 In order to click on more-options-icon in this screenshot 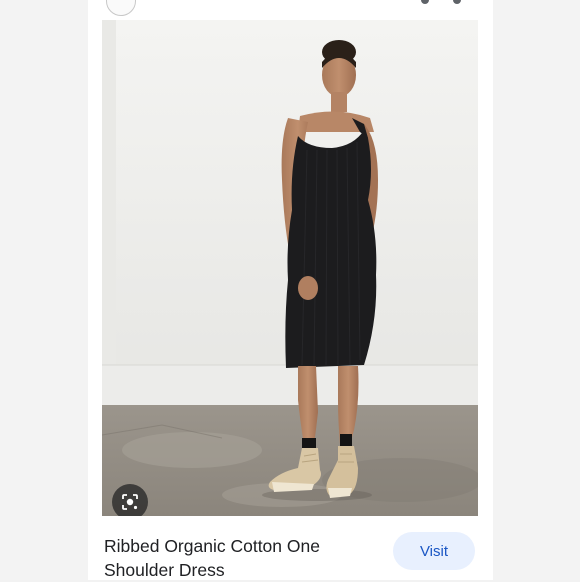, I will do `click(457, 2)`.